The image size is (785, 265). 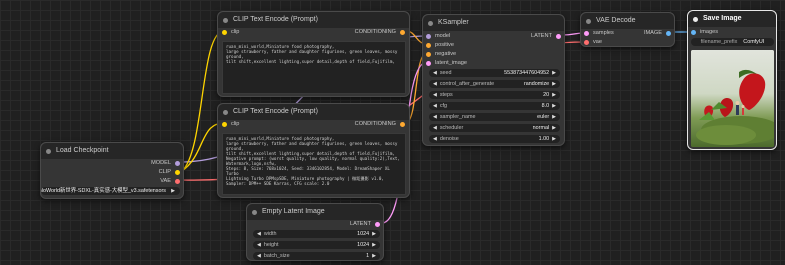 What do you see at coordinates (316, 256) in the screenshot?
I see `batch-size-widget: ◀ batch_size 1 ▶` at bounding box center [316, 256].